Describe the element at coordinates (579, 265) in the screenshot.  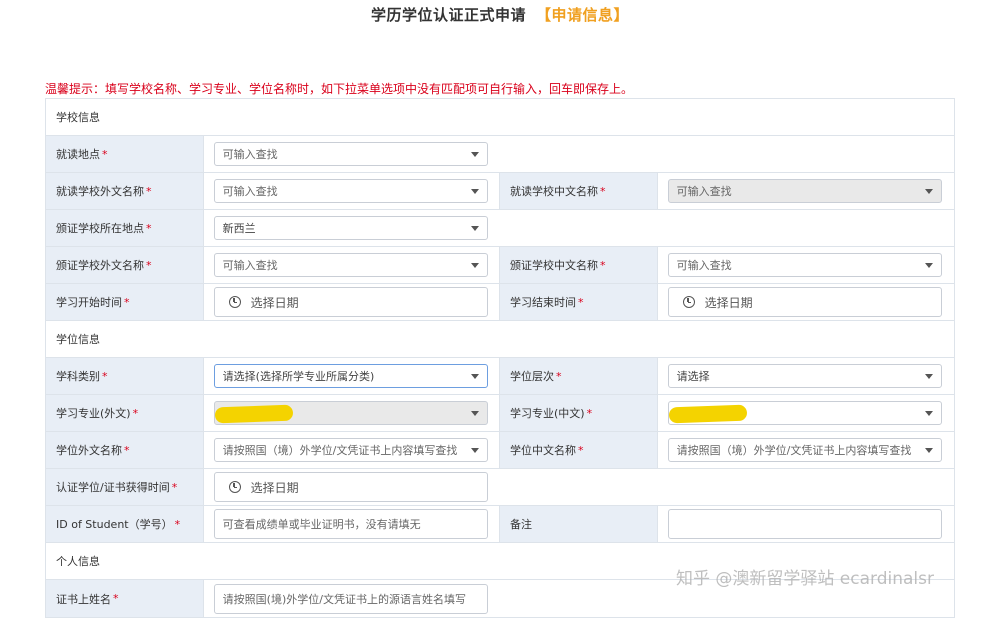
I see `issuing-chinese-name-label: 颁证学校中文名称 *` at that location.